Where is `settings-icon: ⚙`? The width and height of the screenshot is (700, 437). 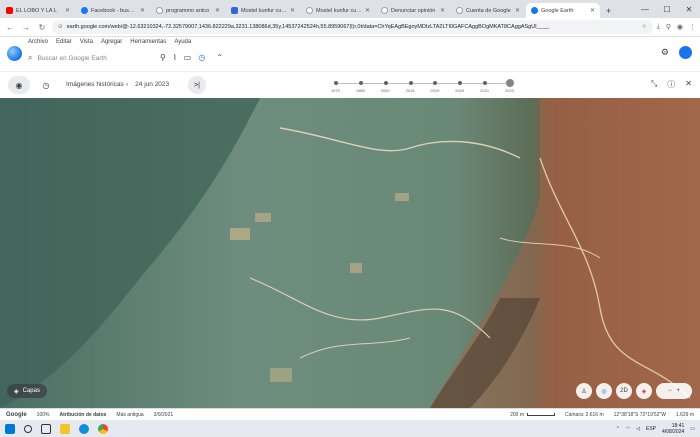
settings-icon: ⚙ is located at coordinates (665, 52).